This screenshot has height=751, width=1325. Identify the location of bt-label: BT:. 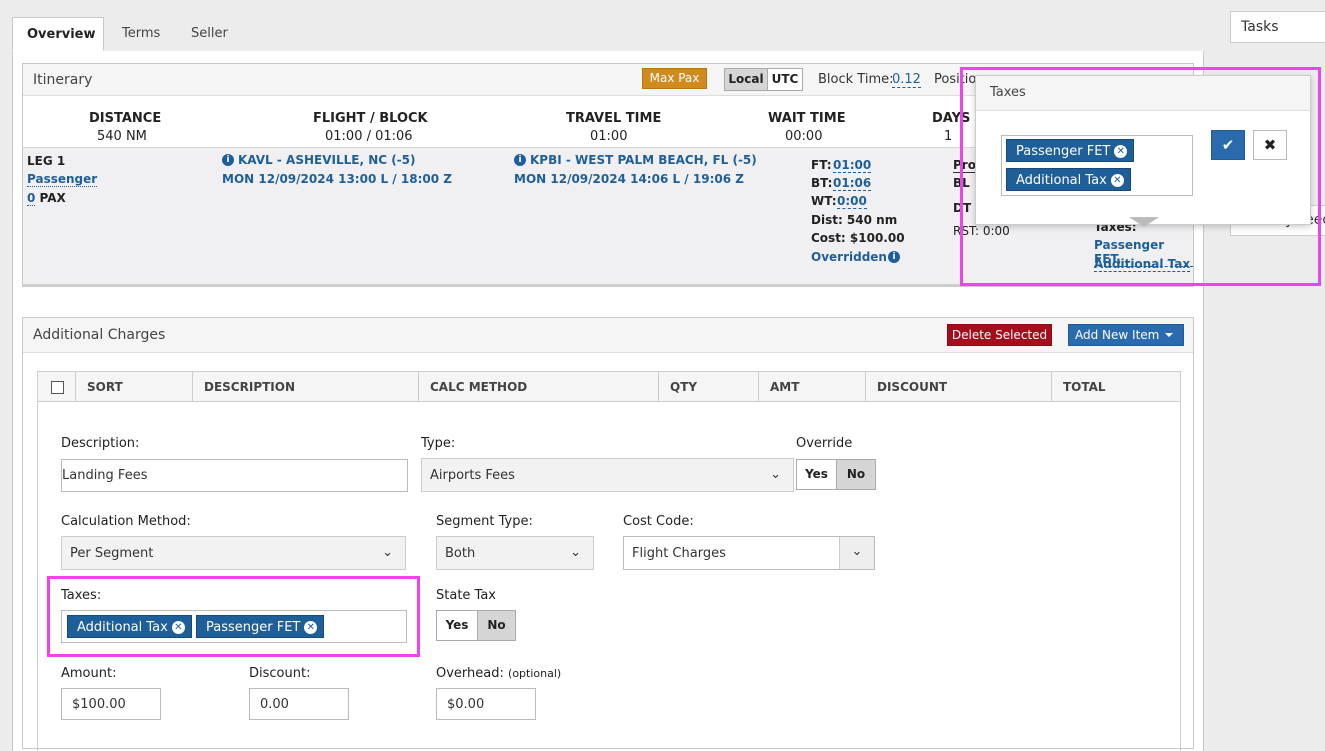
(822, 183).